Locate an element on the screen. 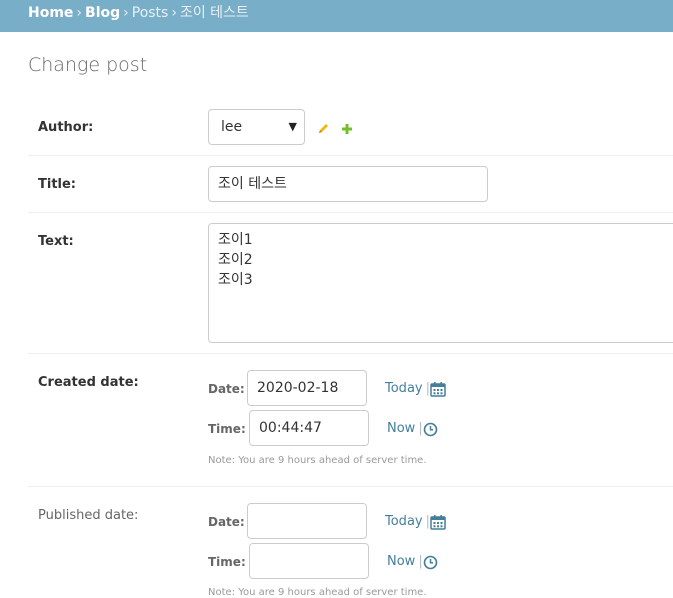 This screenshot has width=673, height=598. created-date-input: 2020-02-18 is located at coordinates (307, 388).